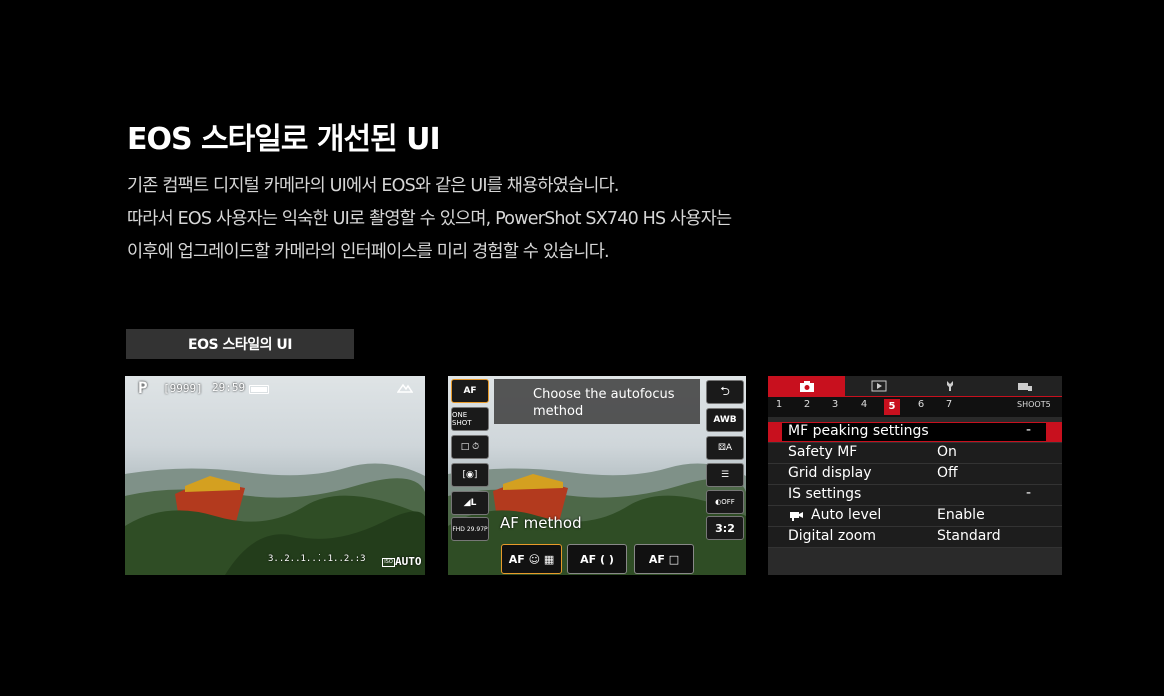 The image size is (1164, 696). What do you see at coordinates (779, 404) in the screenshot?
I see `page-1: 1` at bounding box center [779, 404].